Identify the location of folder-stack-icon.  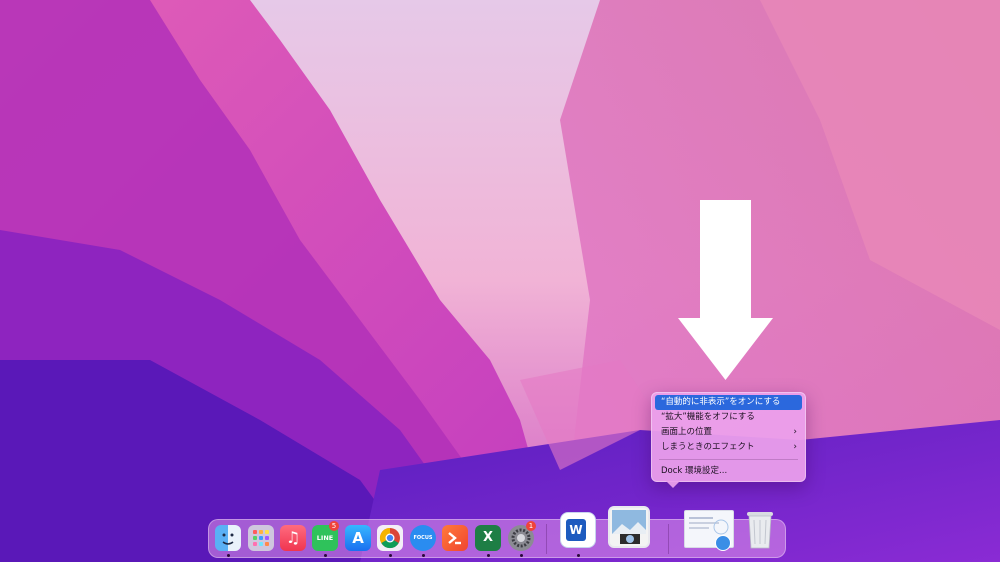
(709, 530).